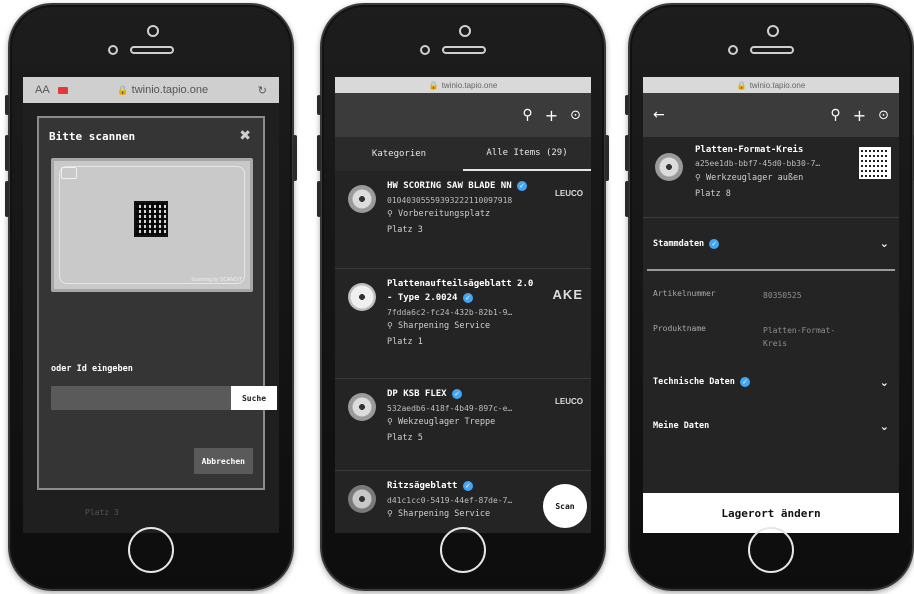  Describe the element at coordinates (262, 90) in the screenshot. I see `reload-icon: ↻` at that location.